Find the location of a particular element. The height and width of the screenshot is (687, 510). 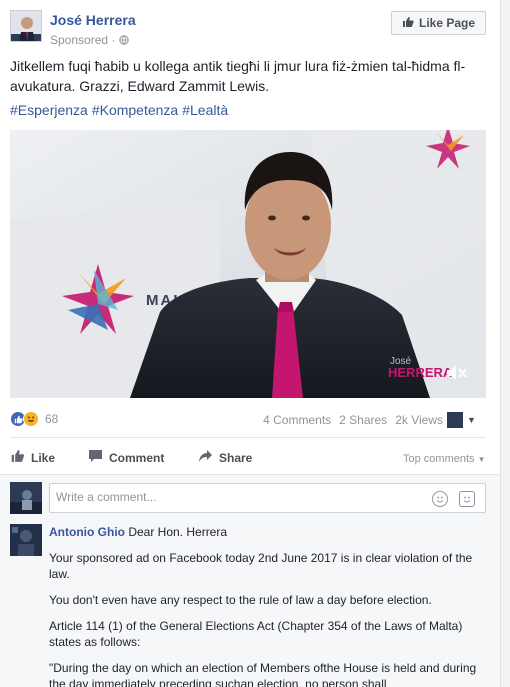

hashtag-link: #Kompetenza is located at coordinates (135, 110).